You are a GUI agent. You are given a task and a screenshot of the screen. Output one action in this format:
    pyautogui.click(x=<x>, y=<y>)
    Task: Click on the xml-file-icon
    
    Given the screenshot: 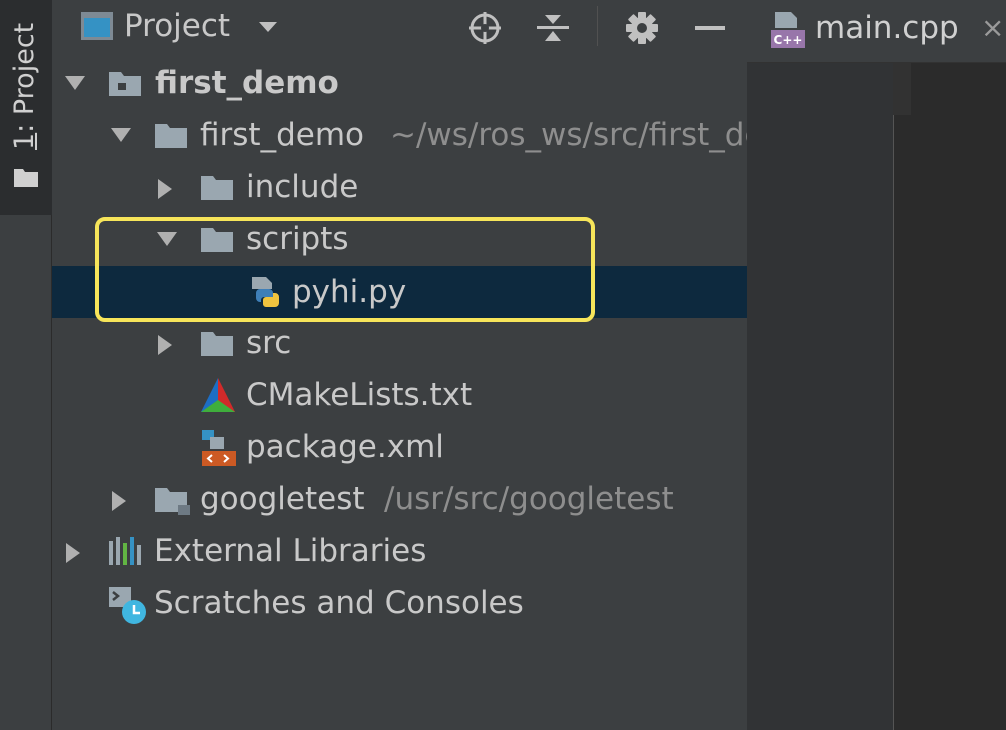 What is the action you would take?
    pyautogui.click(x=219, y=448)
    